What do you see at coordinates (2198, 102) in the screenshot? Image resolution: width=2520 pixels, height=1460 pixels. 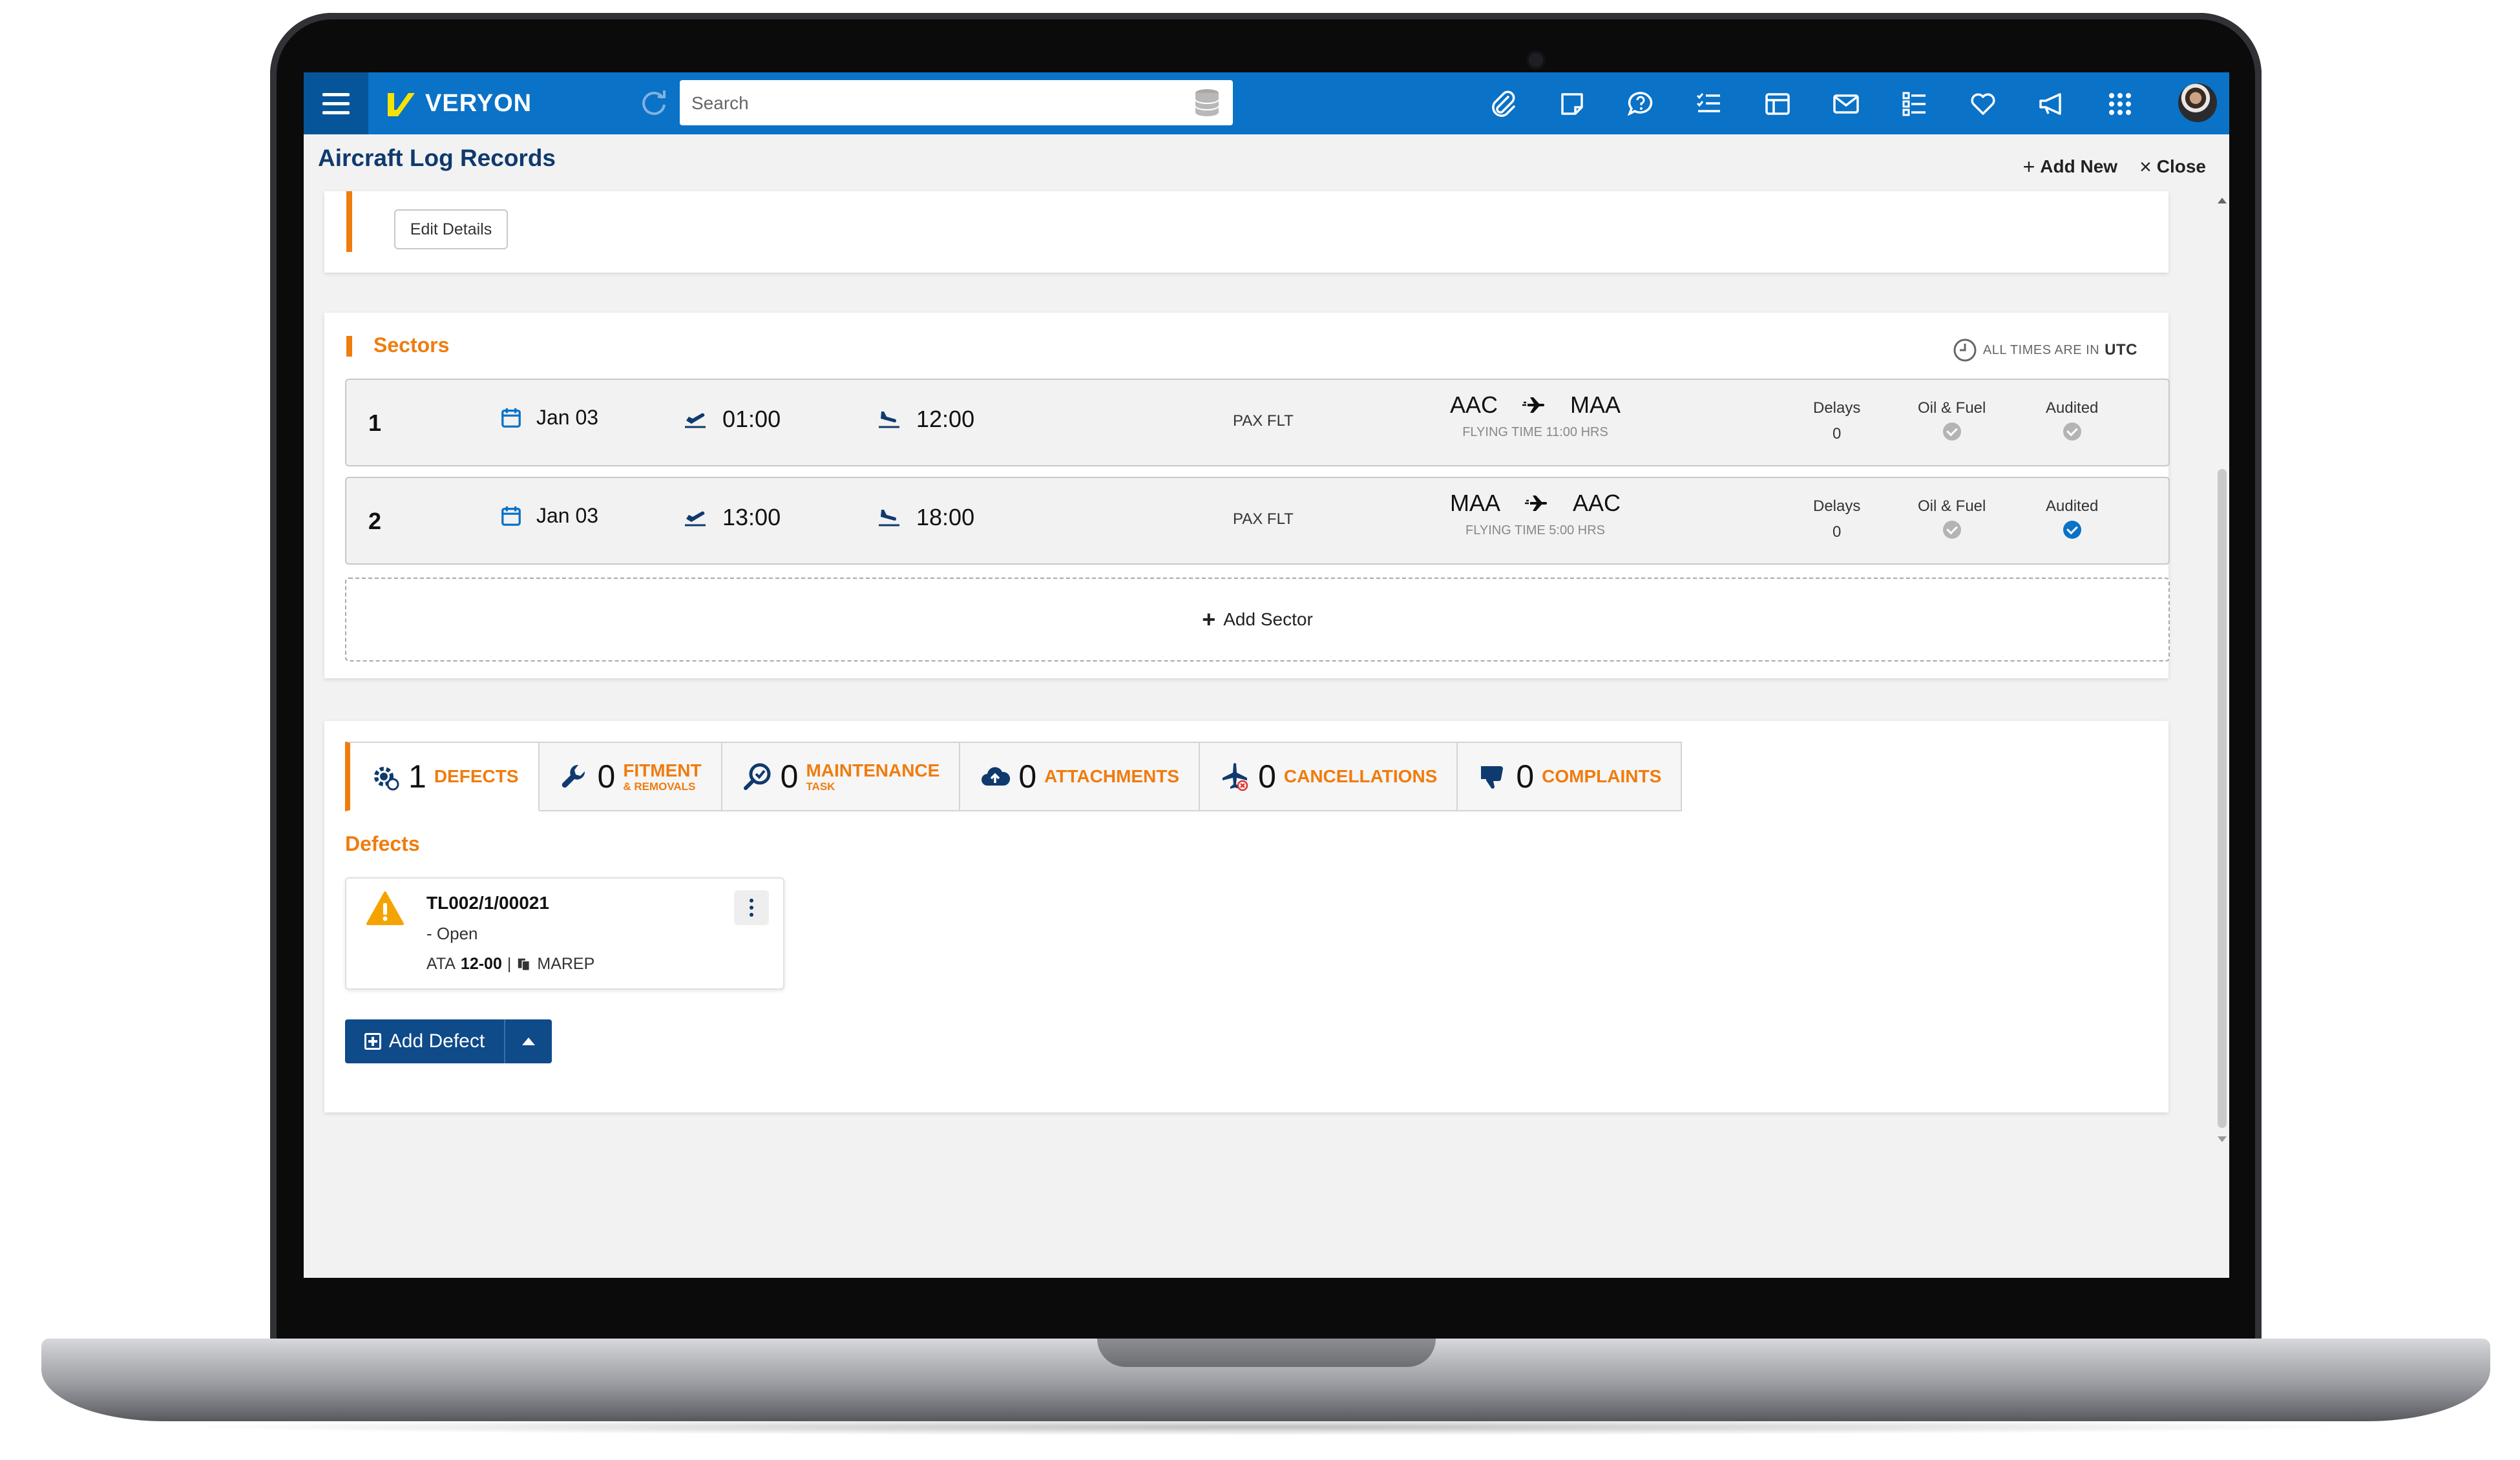 I see `avatar` at bounding box center [2198, 102].